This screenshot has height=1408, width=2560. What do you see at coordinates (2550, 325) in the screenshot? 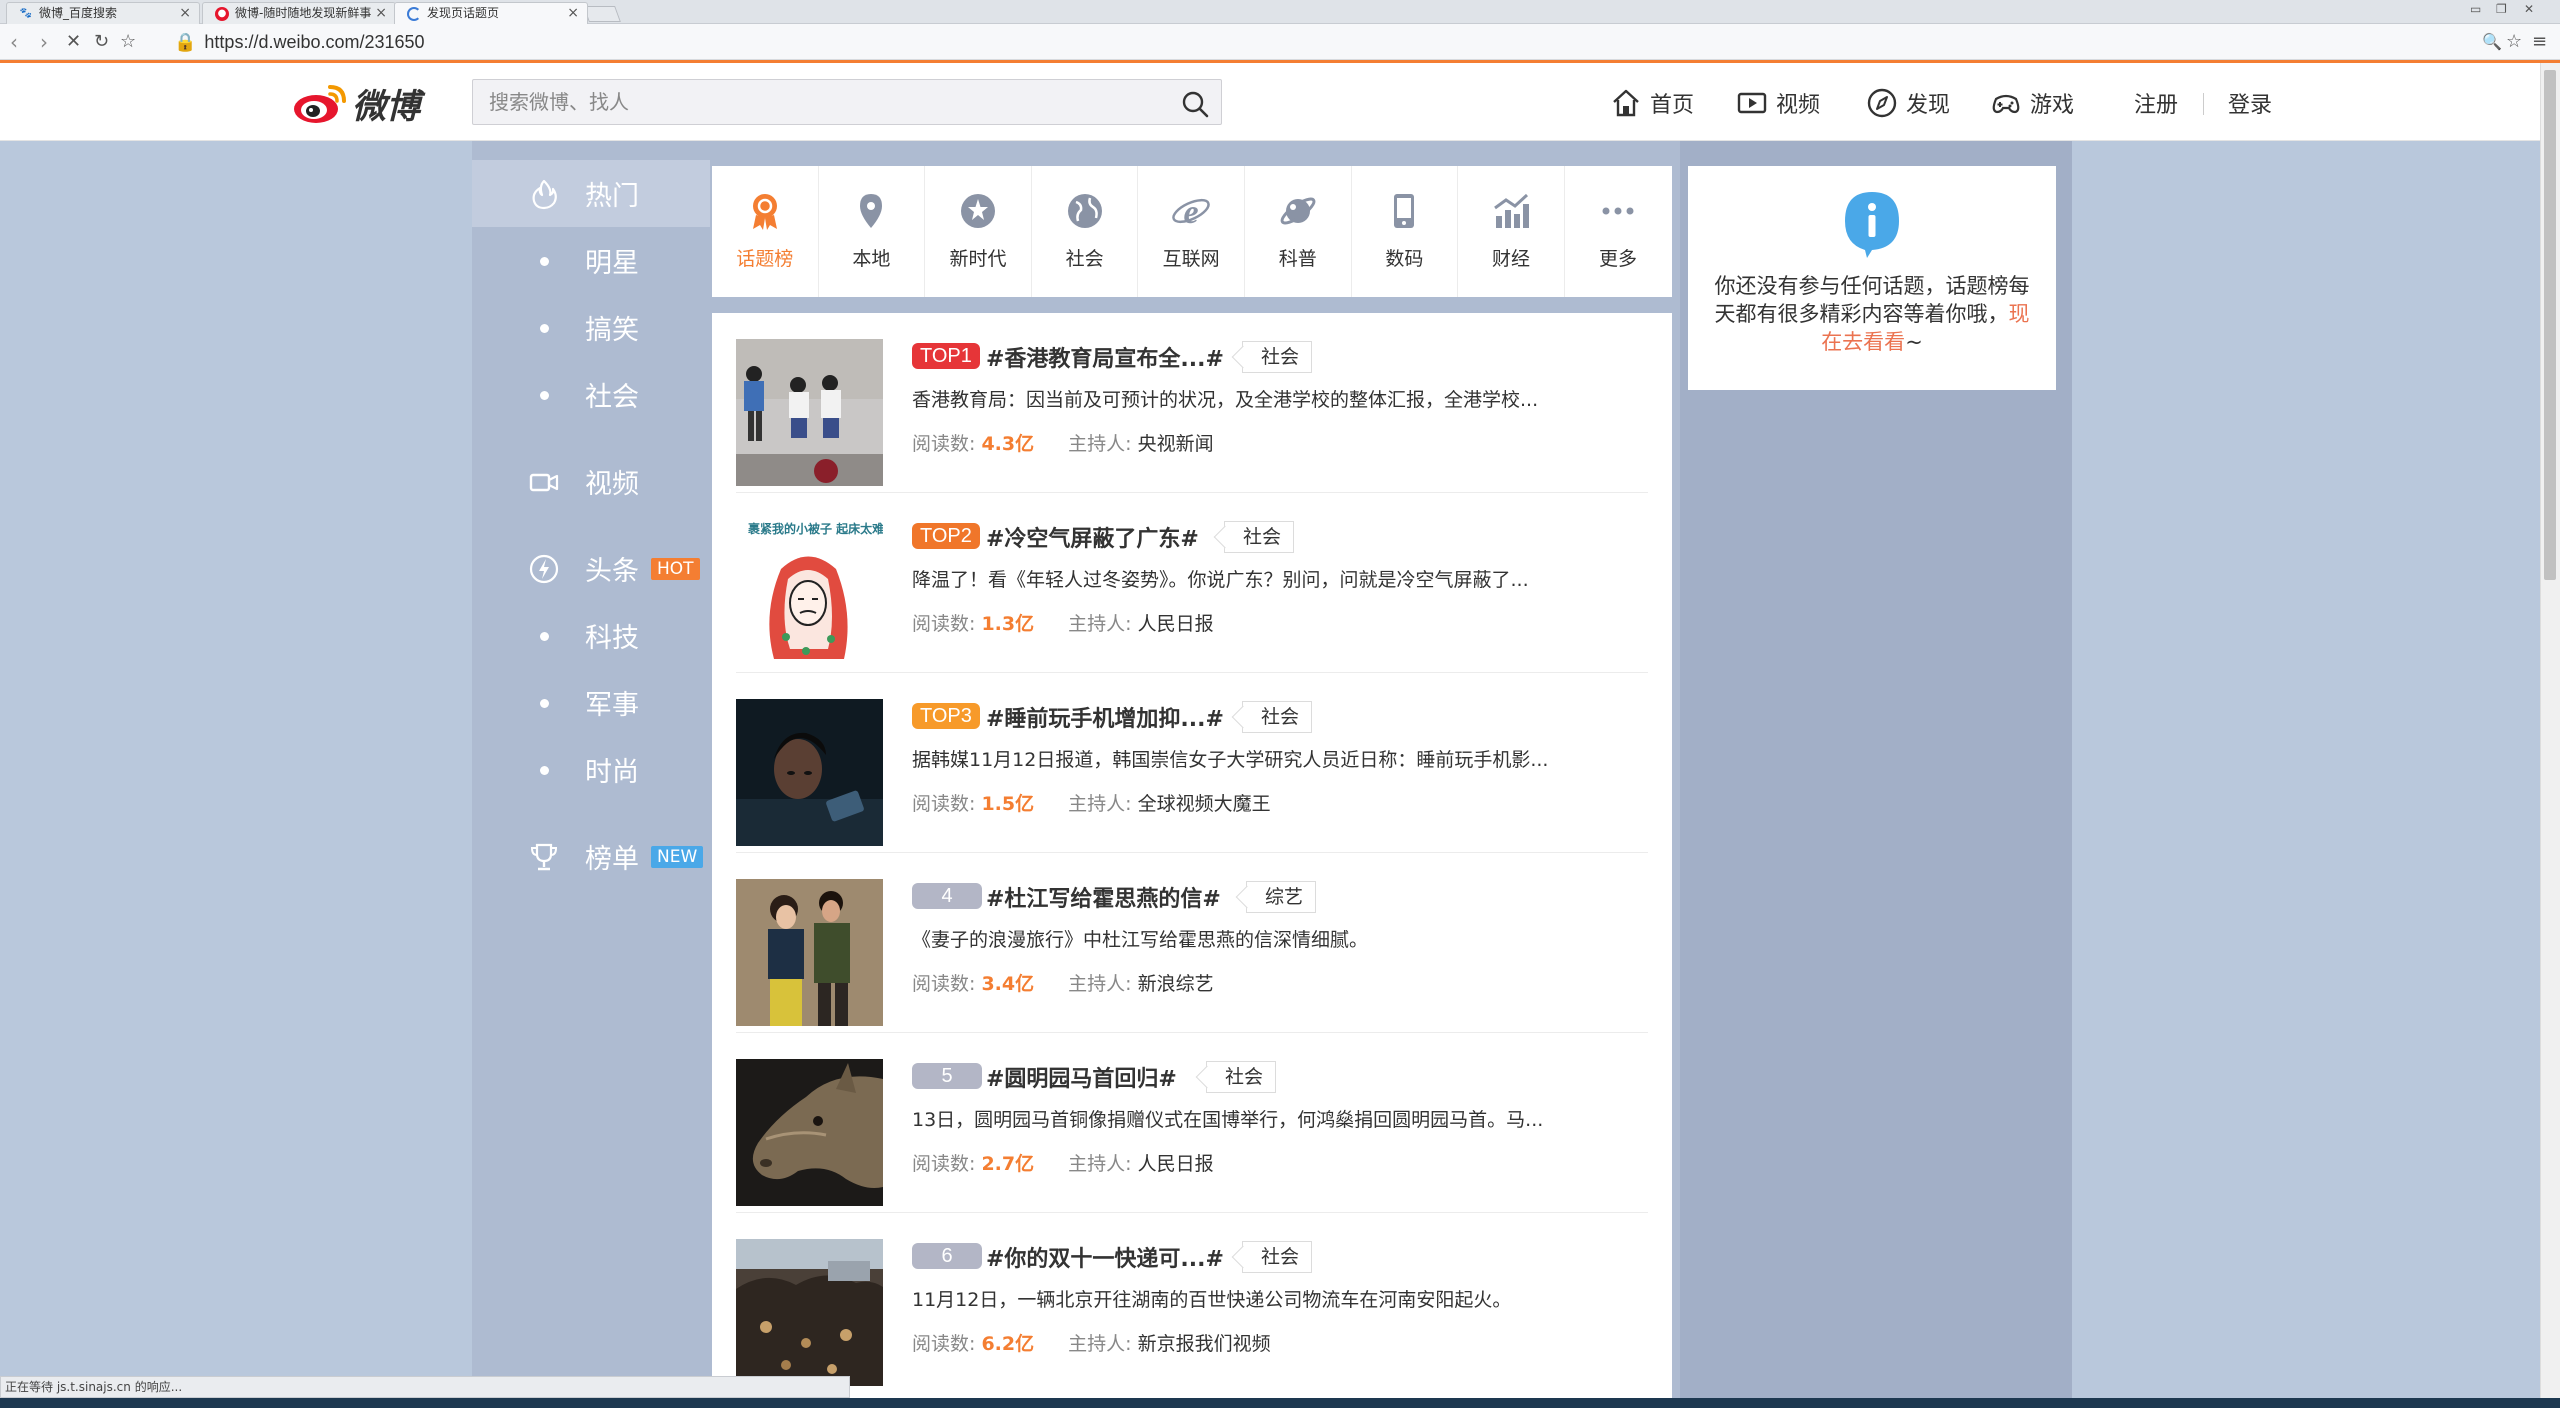
I see `scrollbar-thumb` at bounding box center [2550, 325].